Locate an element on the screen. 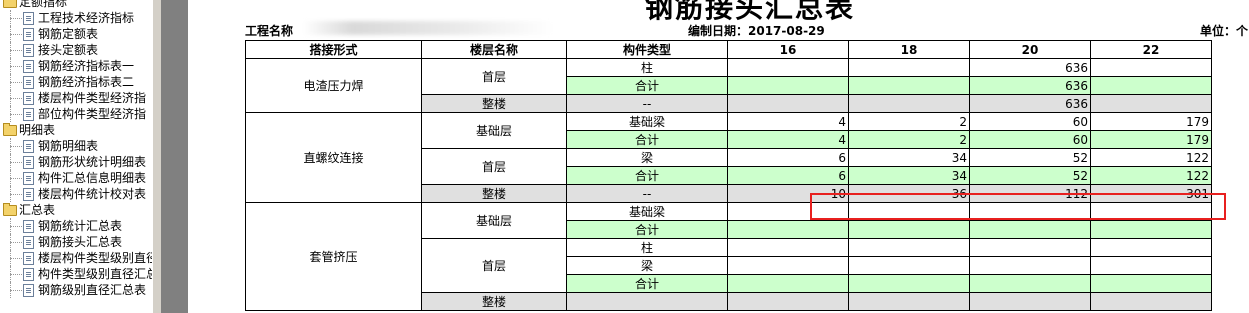  value-cell-dia-20: 52 is located at coordinates (1030, 157).